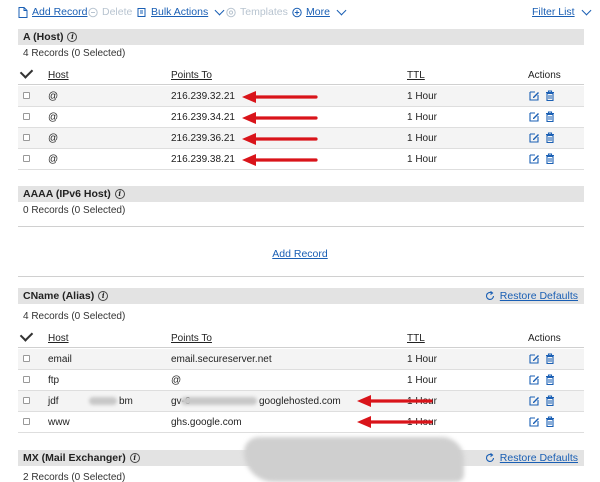  Describe the element at coordinates (67, 194) in the screenshot. I see `aaaa-section-title: AAAA (IPv6 Host)` at that location.